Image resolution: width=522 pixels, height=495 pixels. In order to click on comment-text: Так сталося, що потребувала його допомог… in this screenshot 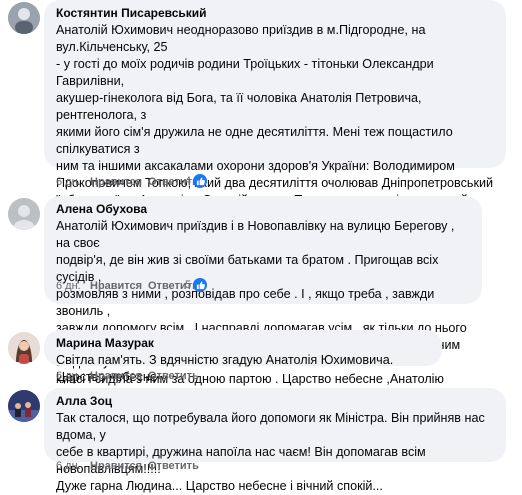, I will do `click(270, 452)`.